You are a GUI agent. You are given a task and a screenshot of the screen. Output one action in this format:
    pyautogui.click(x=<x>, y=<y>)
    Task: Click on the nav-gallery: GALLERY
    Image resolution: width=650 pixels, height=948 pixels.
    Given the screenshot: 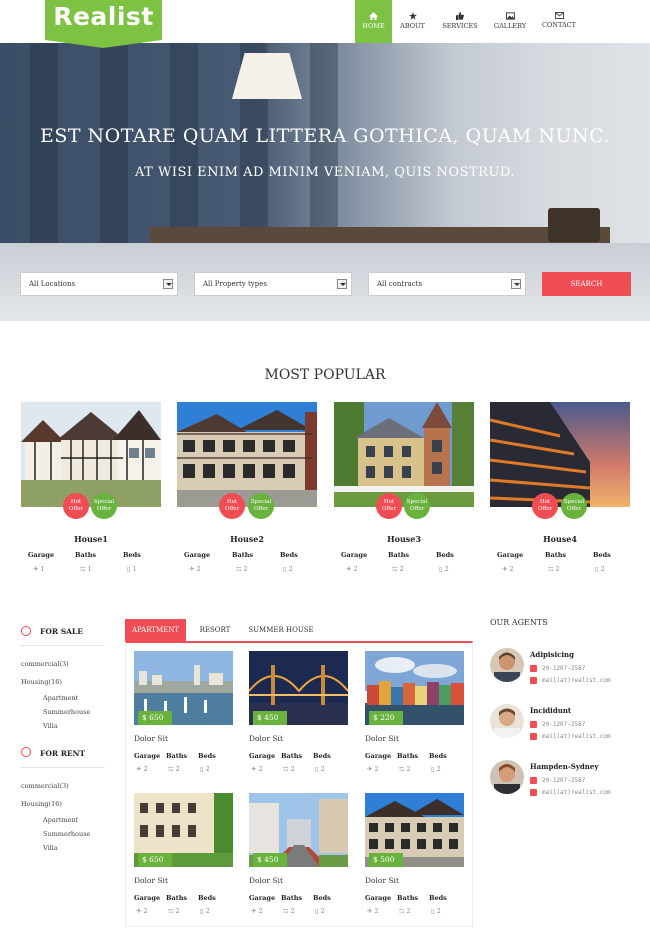 What is the action you would take?
    pyautogui.click(x=510, y=21)
    